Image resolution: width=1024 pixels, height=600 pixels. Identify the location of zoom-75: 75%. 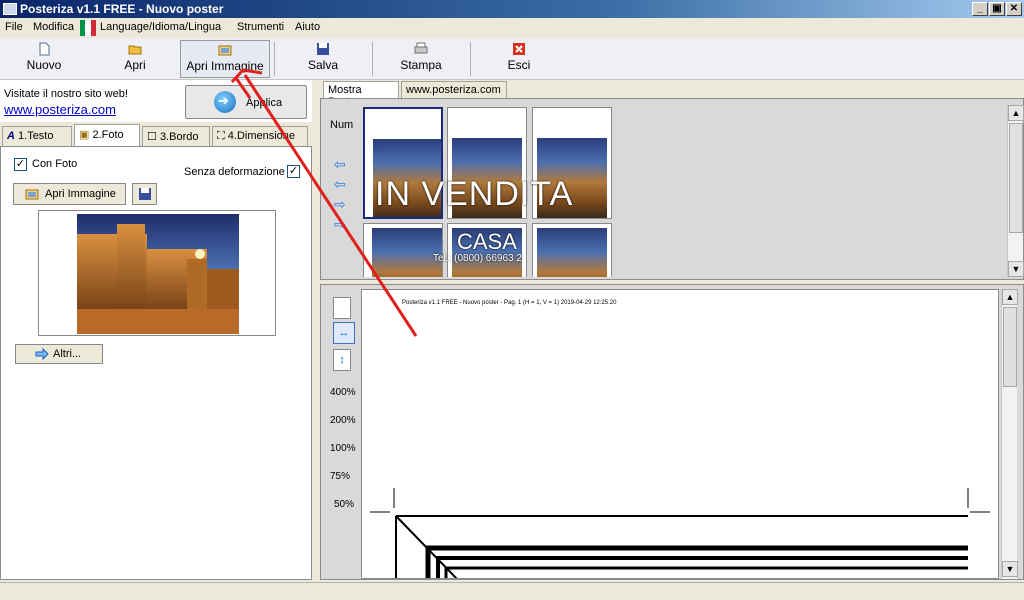
(340, 476).